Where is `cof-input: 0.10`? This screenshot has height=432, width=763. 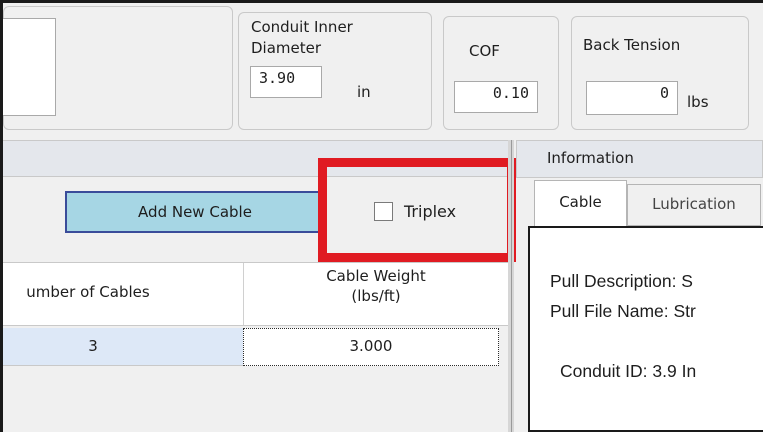
cof-input: 0.10 is located at coordinates (496, 97).